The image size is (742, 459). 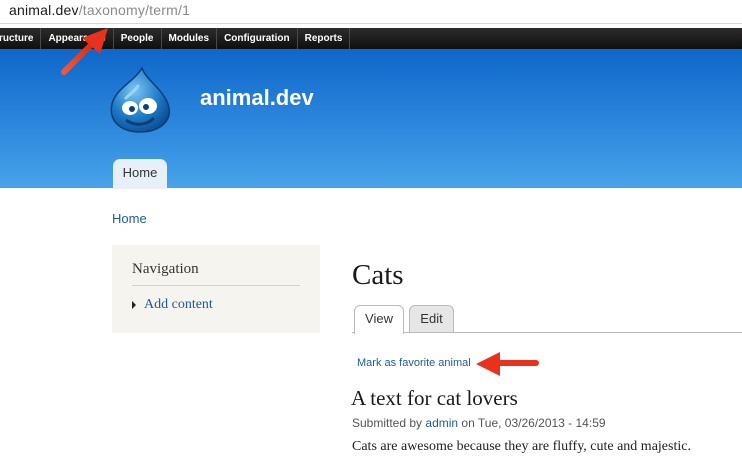 What do you see at coordinates (134, 305) in the screenshot?
I see `bullet-triangle-icon` at bounding box center [134, 305].